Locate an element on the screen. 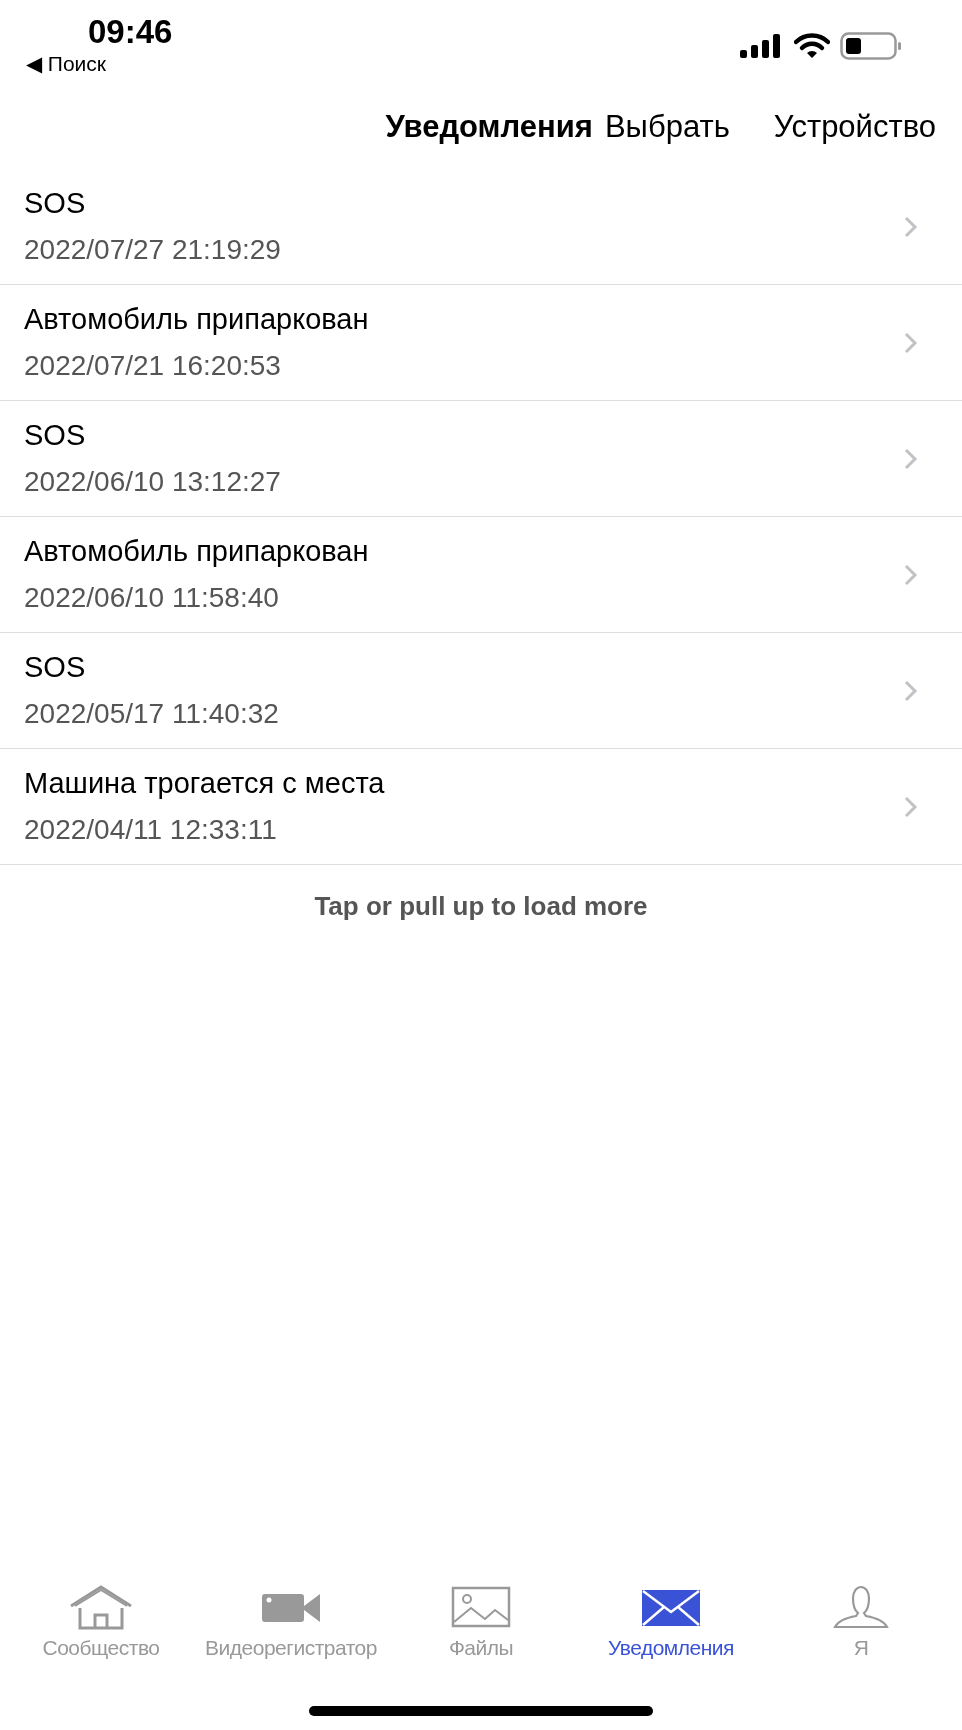  wifi-icon is located at coordinates (812, 46).